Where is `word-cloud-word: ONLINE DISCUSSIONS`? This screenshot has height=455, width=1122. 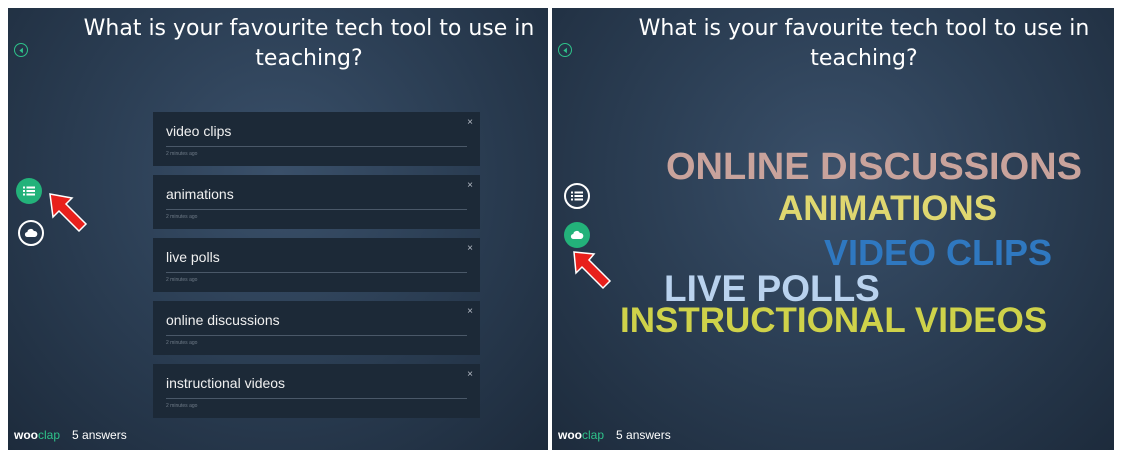
word-cloud-word: ONLINE DISCUSSIONS is located at coordinates (874, 167).